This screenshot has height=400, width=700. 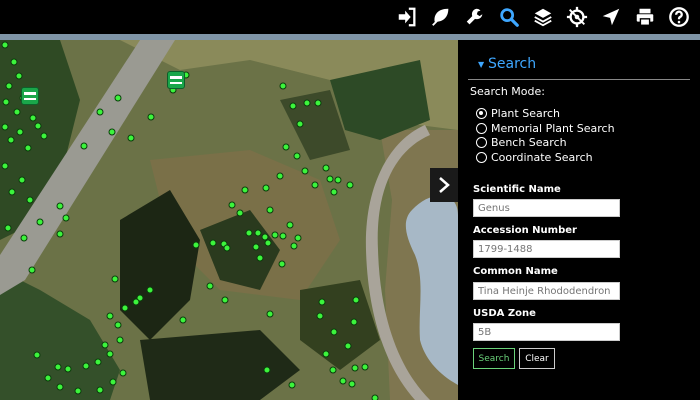 What do you see at coordinates (546, 332) in the screenshot?
I see `usda-zone-input` at bounding box center [546, 332].